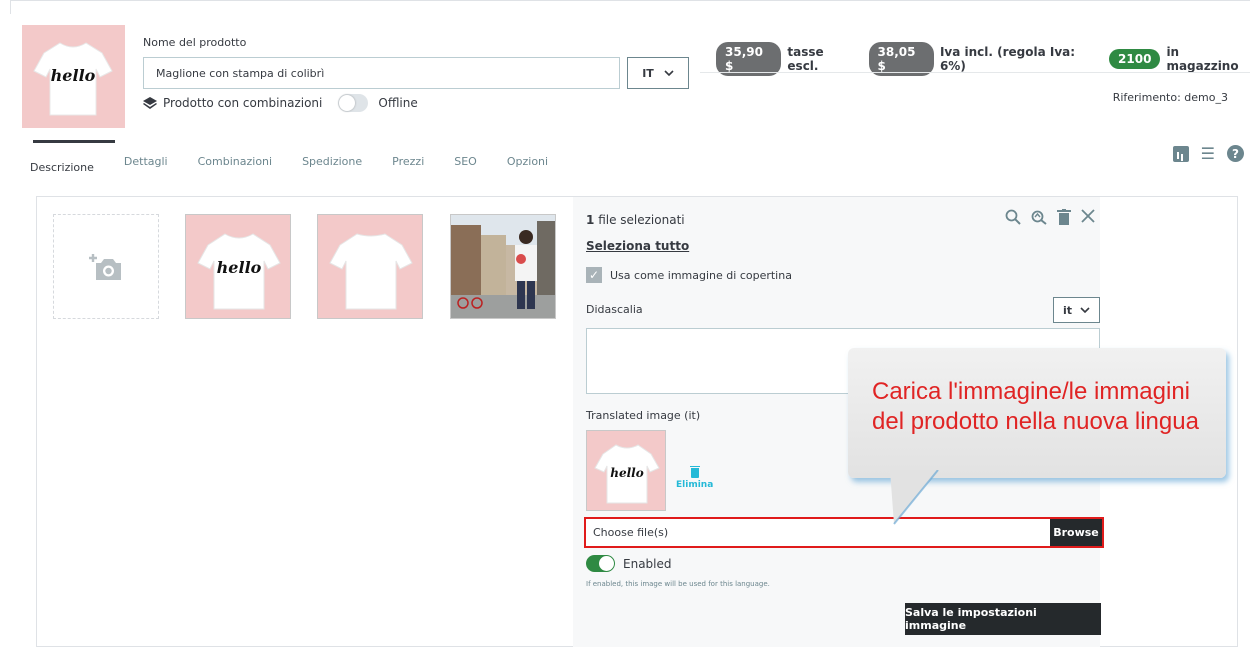 The image size is (1250, 655). Describe the element at coordinates (594, 275) in the screenshot. I see `cover-checkbox: ✓` at that location.